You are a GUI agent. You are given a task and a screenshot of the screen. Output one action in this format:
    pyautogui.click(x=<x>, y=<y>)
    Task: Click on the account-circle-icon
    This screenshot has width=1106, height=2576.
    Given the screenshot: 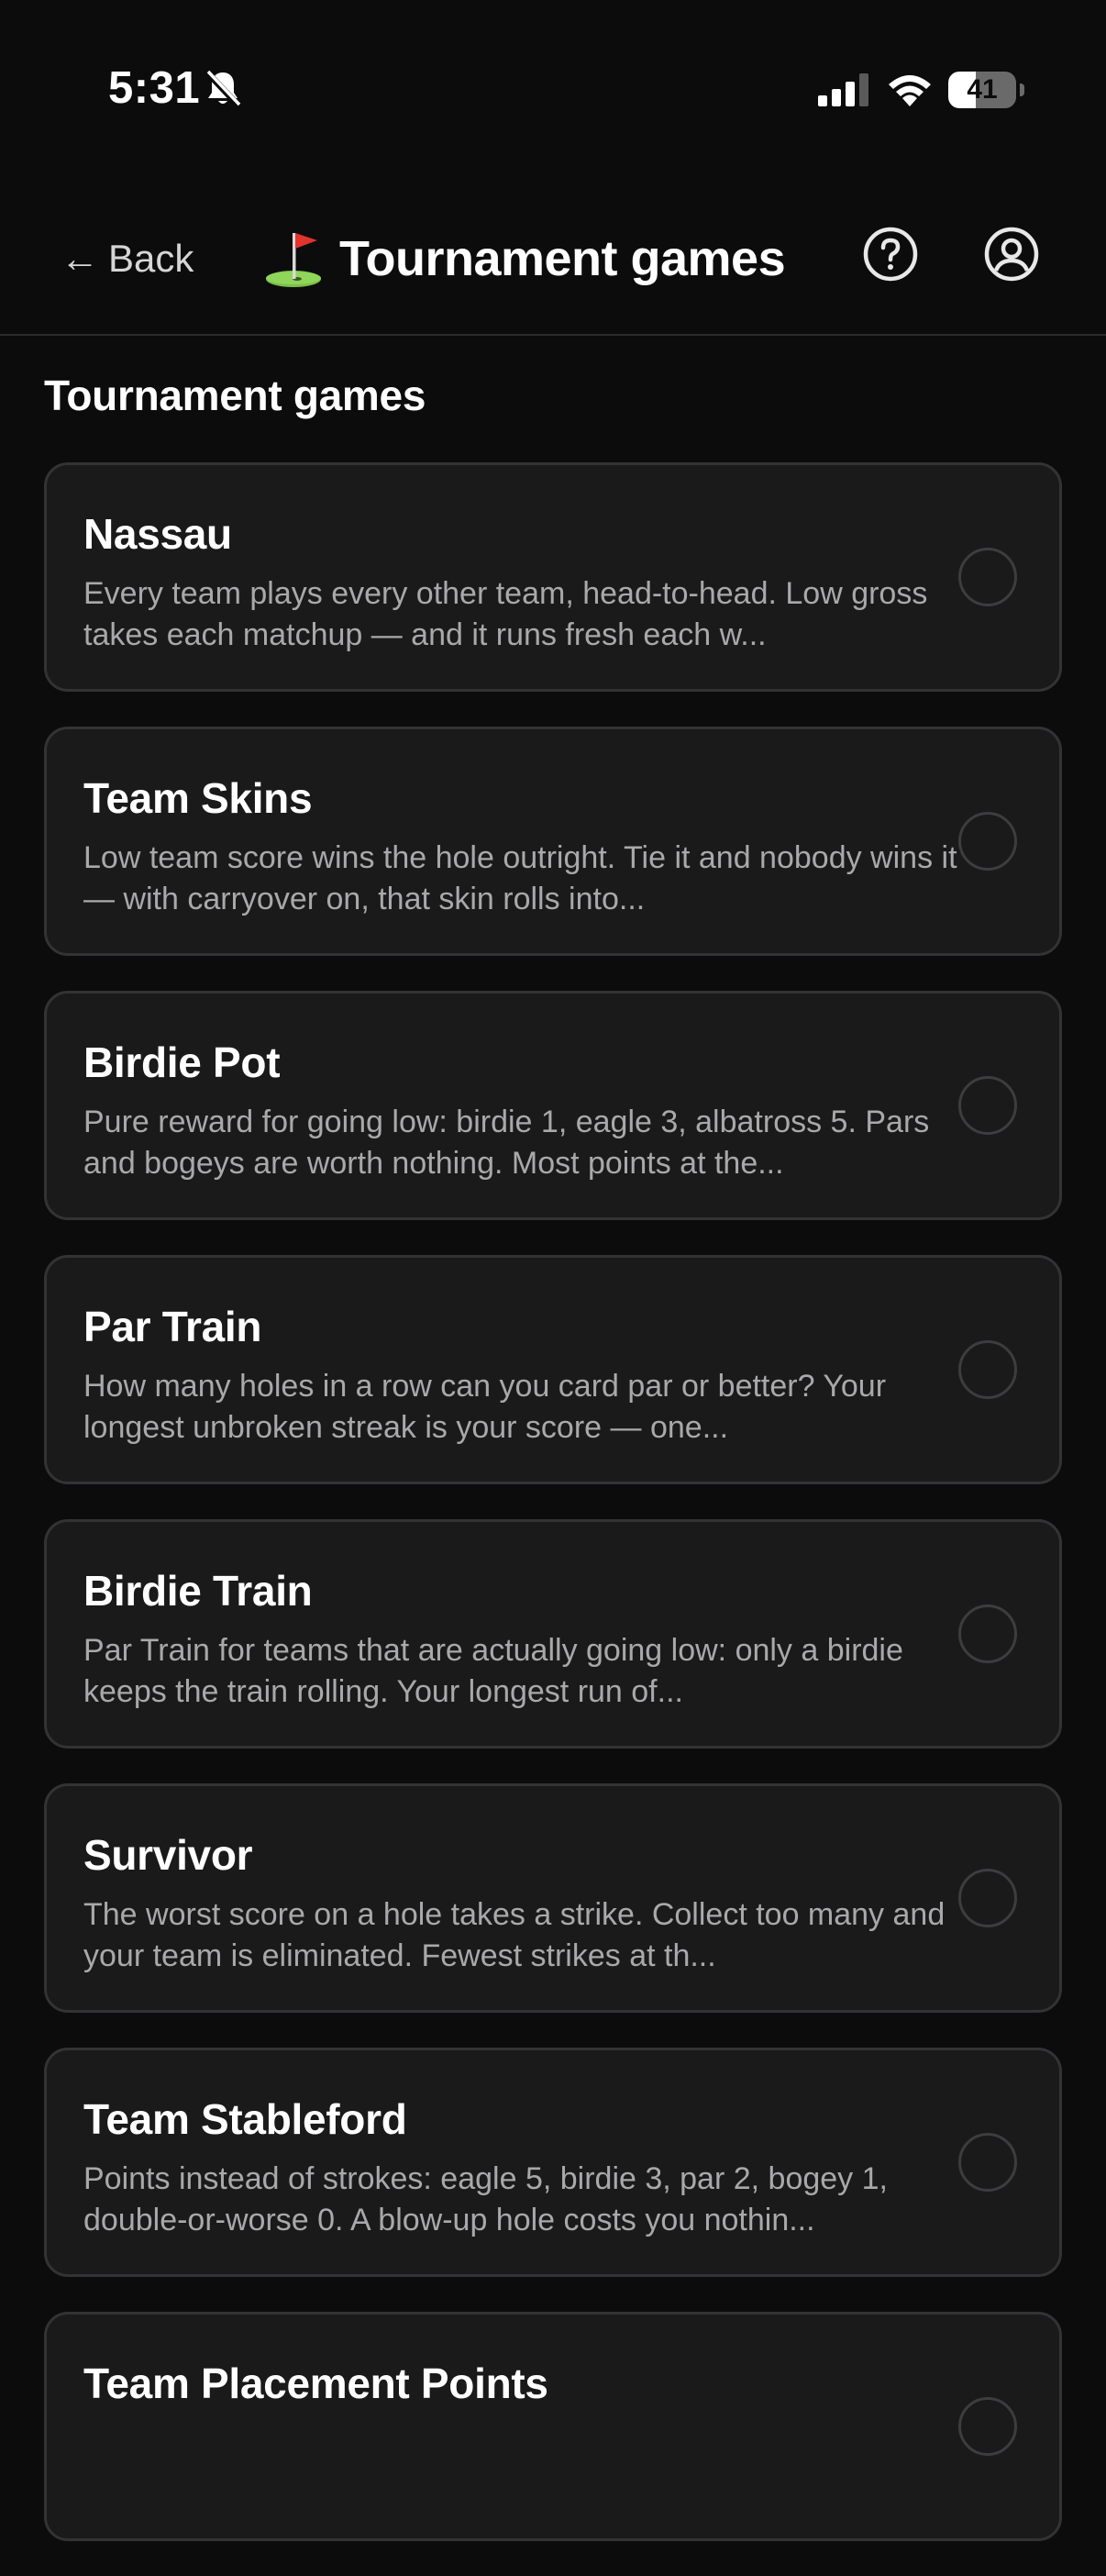 What is the action you would take?
    pyautogui.click(x=1012, y=254)
    